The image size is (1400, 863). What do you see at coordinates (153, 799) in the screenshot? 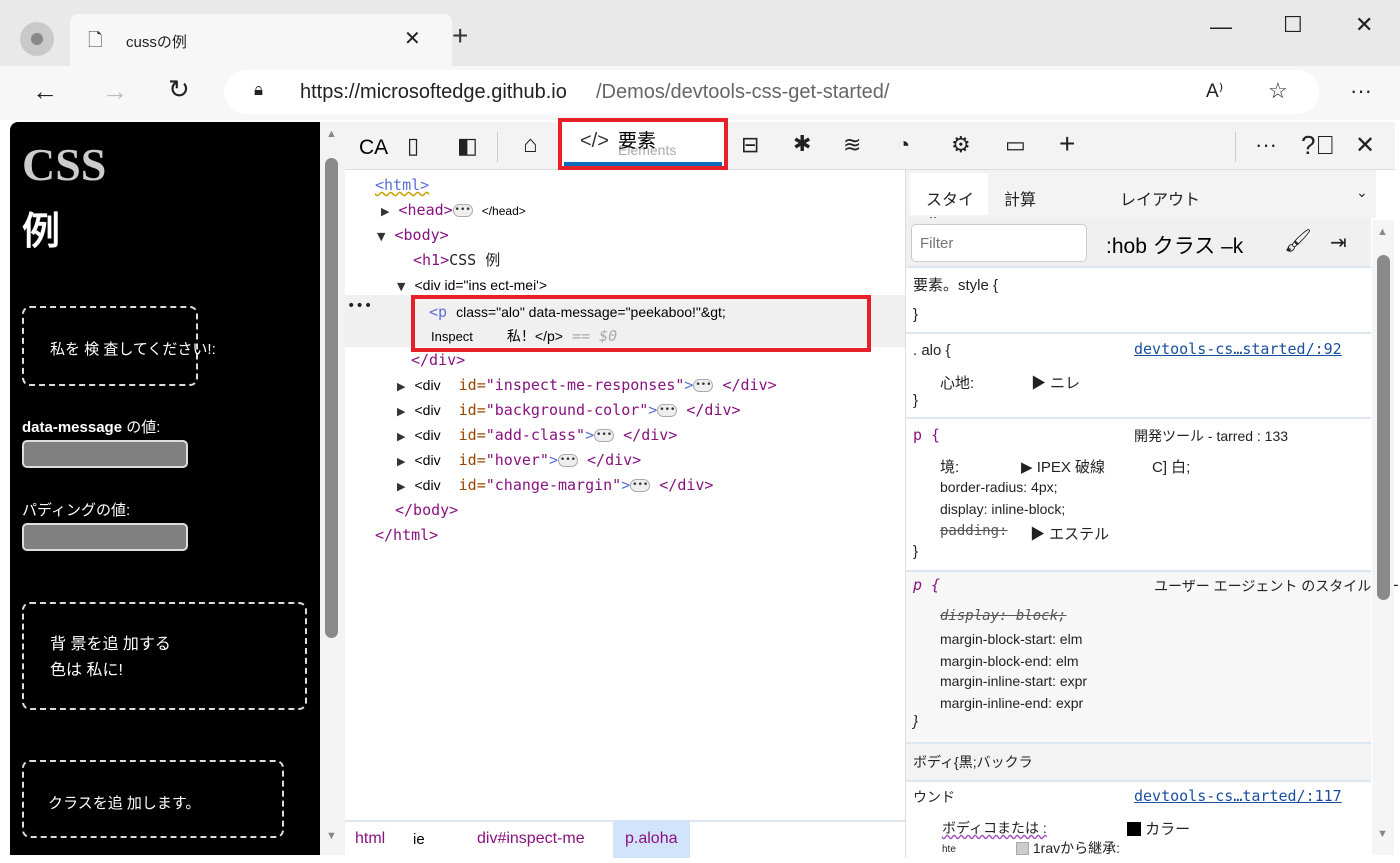
I see `add-class-box: クラスを追 加します。` at bounding box center [153, 799].